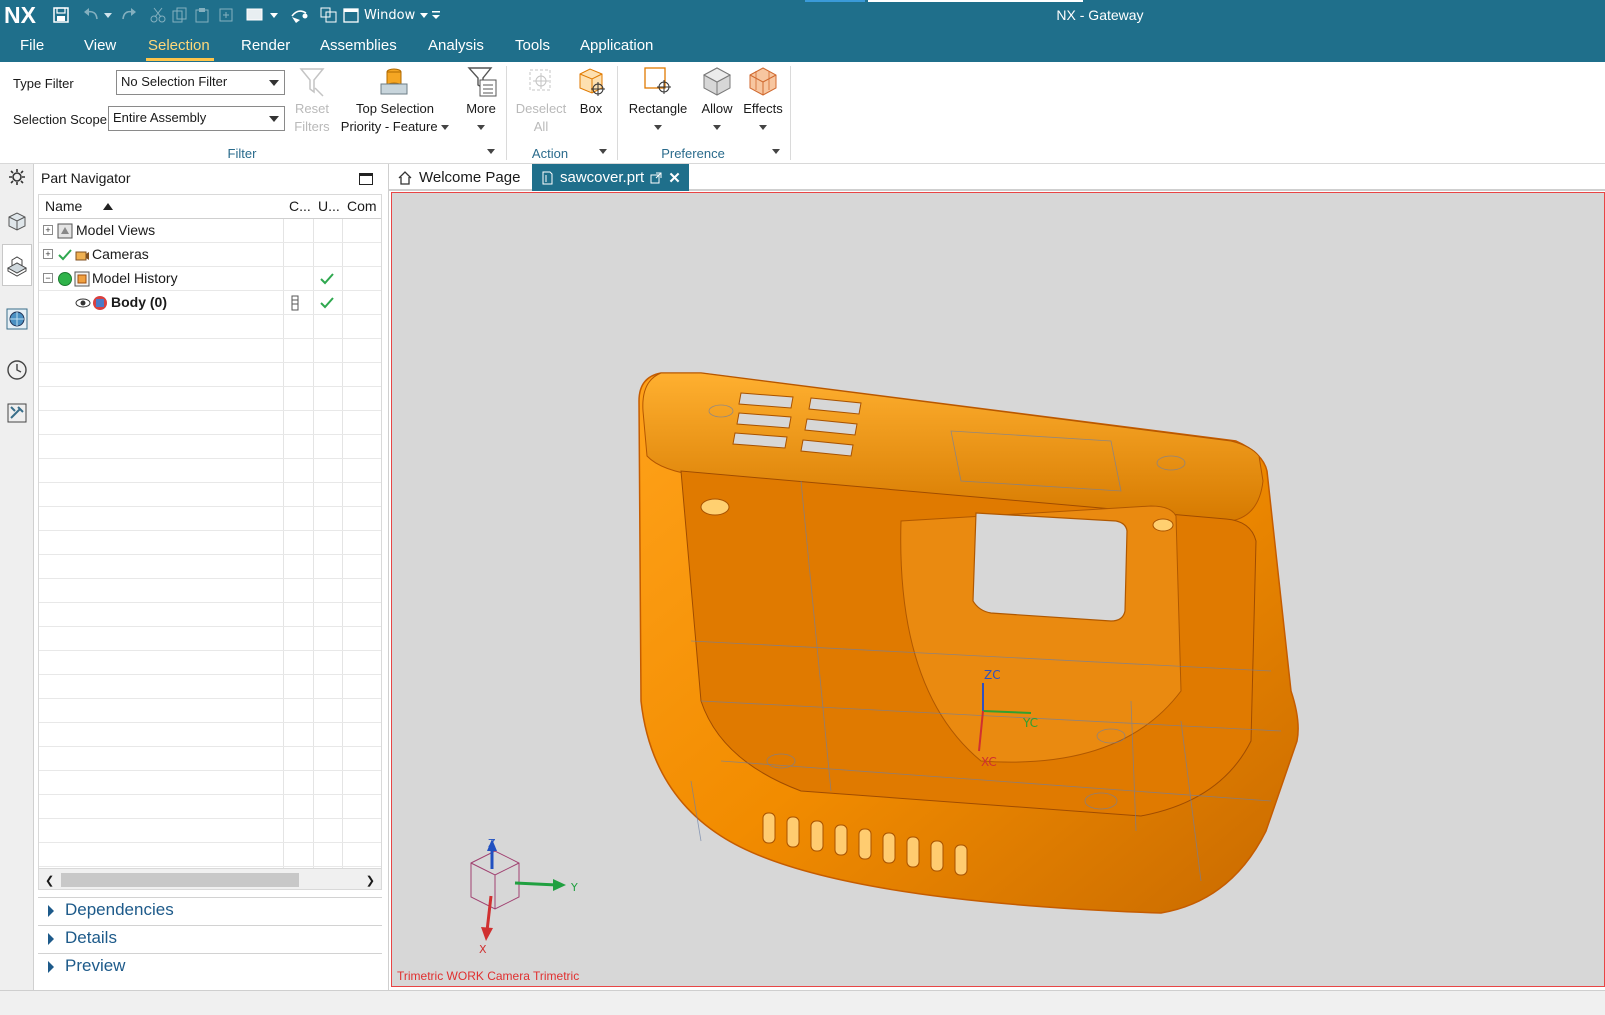 The image size is (1605, 1015). Describe the element at coordinates (491, 151) in the screenshot. I see `filter-group-expand-icon` at that location.